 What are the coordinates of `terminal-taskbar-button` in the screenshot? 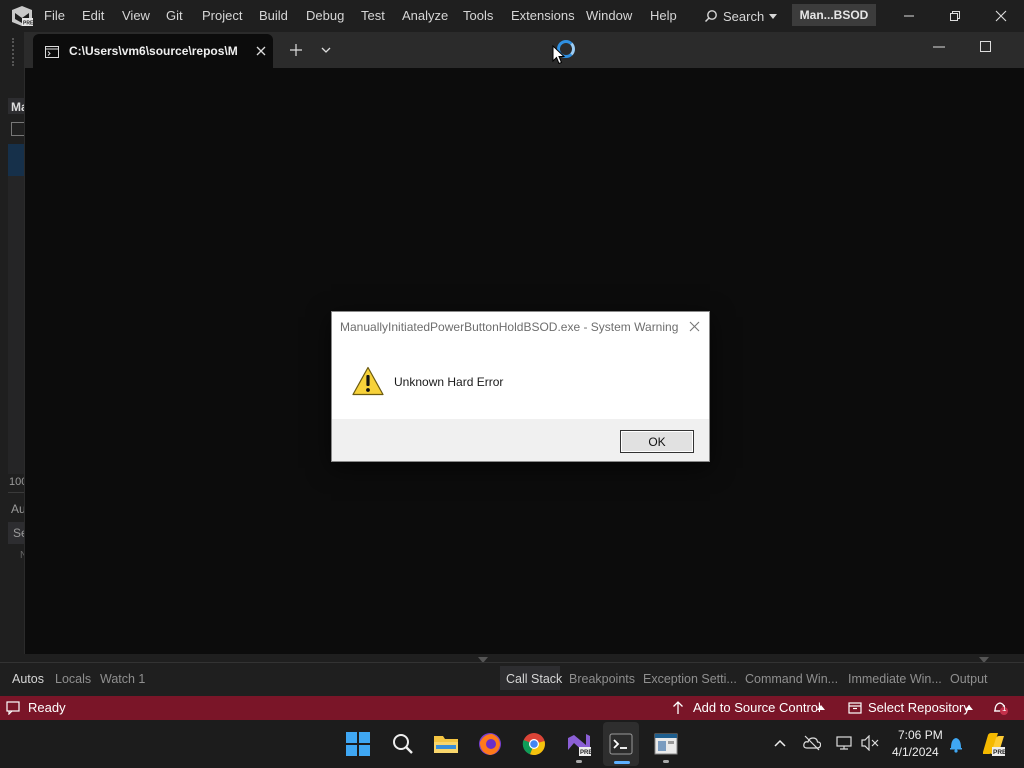 It's located at (621, 744).